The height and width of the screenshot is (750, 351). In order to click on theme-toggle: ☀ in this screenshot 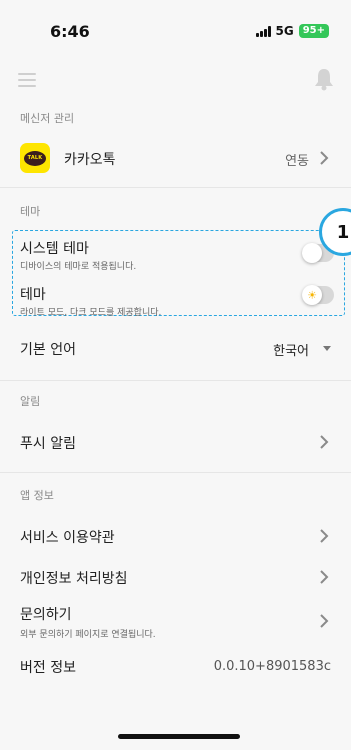, I will do `click(318, 295)`.